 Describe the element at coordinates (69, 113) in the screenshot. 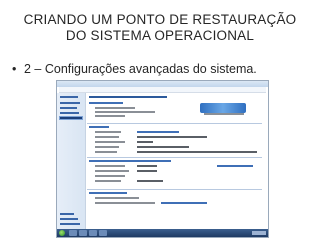

I see `sidebar-link-system-protection` at that location.